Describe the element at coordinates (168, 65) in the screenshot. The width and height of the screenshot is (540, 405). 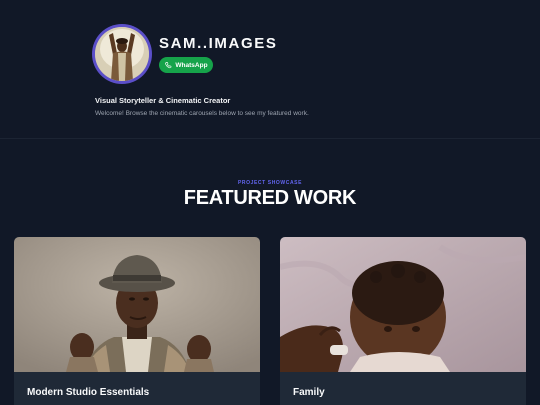
I see `whatsapp-icon` at that location.